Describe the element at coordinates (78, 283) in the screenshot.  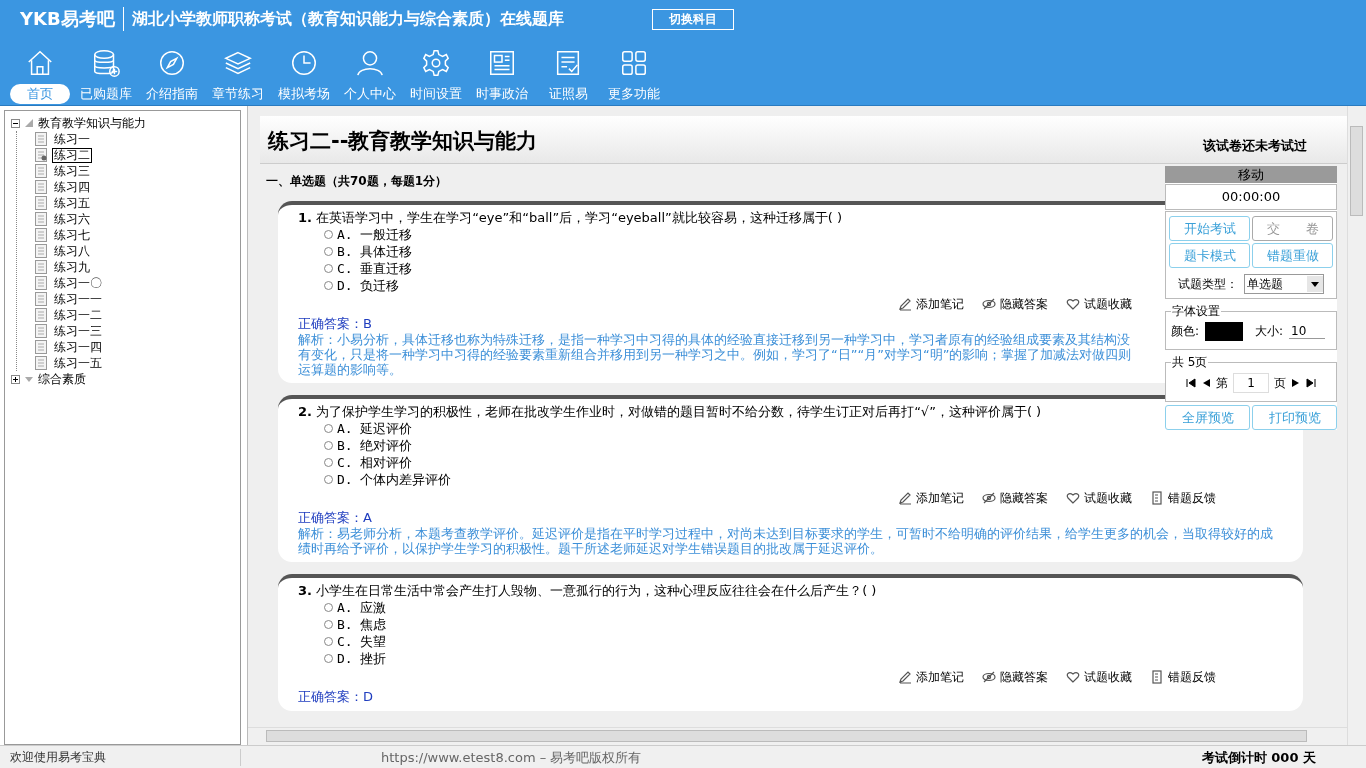
I see `tree-item: 练习一〇` at that location.